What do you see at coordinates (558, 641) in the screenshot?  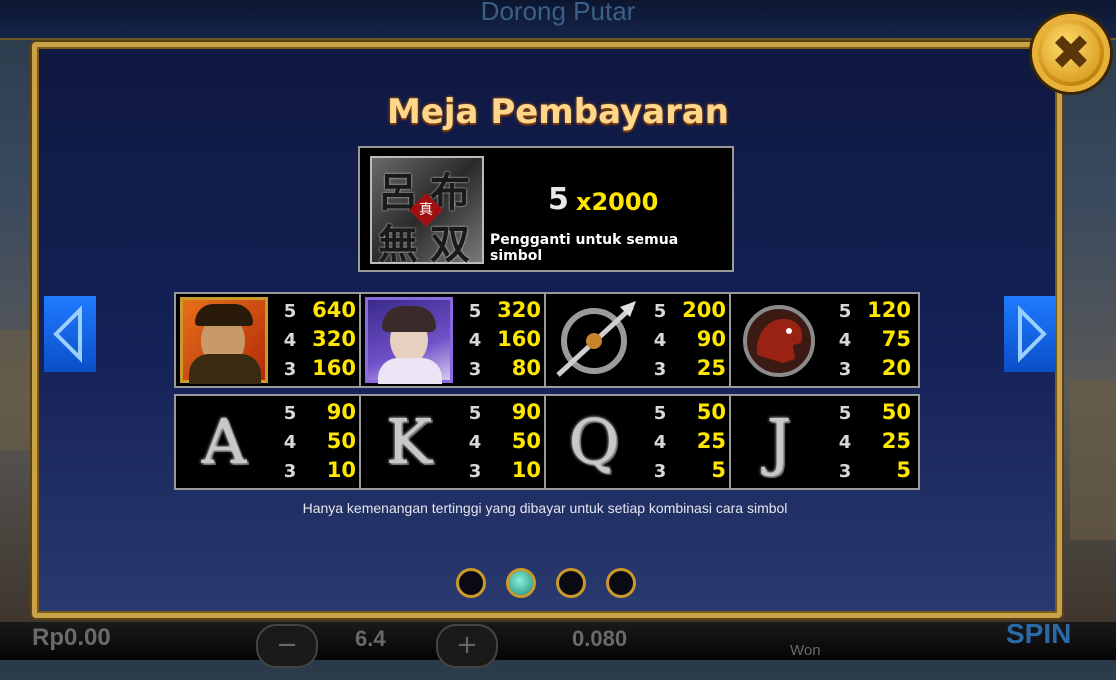 I see `bottom-bar: Rp0.00 6.4 0.080 Won` at bounding box center [558, 641].